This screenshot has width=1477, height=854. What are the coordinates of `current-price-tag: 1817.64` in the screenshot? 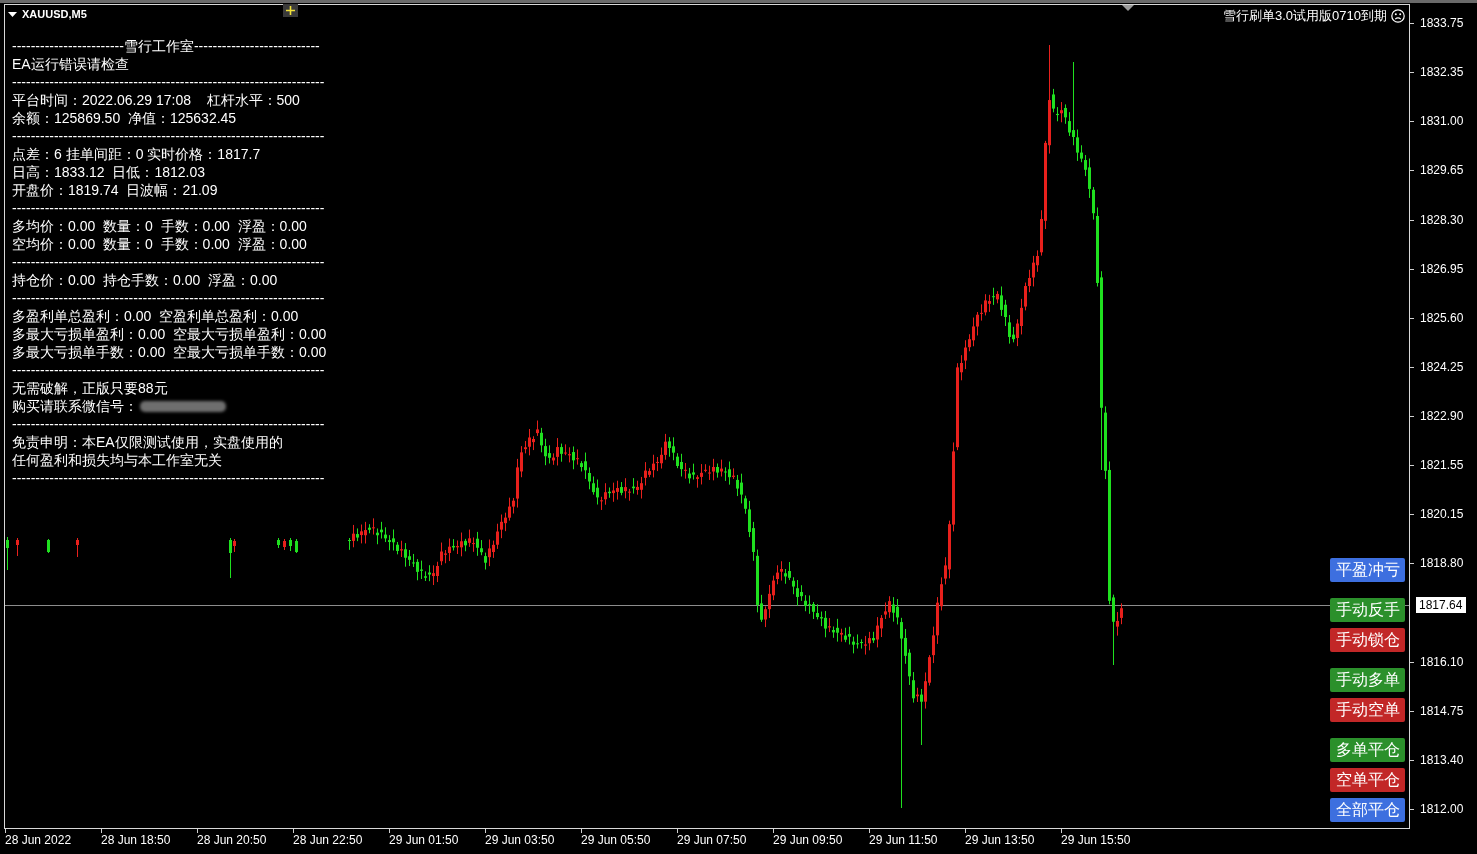 It's located at (1441, 604).